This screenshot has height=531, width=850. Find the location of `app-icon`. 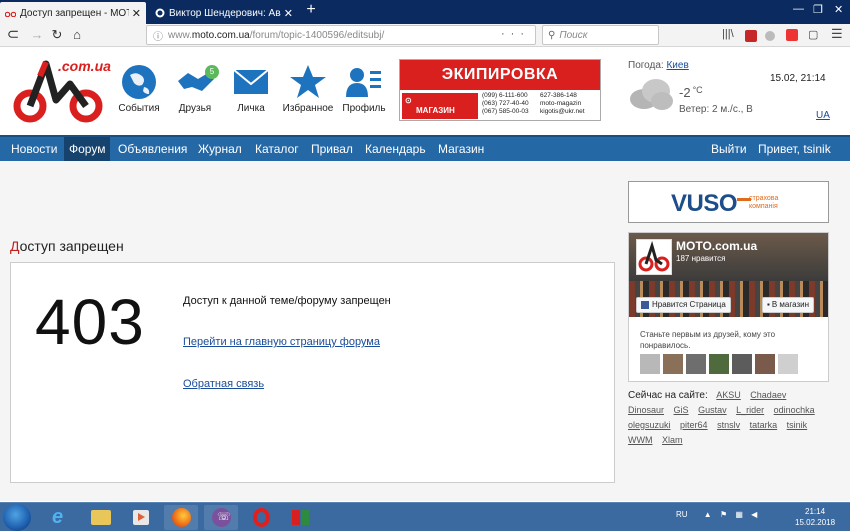

app-icon is located at coordinates (301, 517).